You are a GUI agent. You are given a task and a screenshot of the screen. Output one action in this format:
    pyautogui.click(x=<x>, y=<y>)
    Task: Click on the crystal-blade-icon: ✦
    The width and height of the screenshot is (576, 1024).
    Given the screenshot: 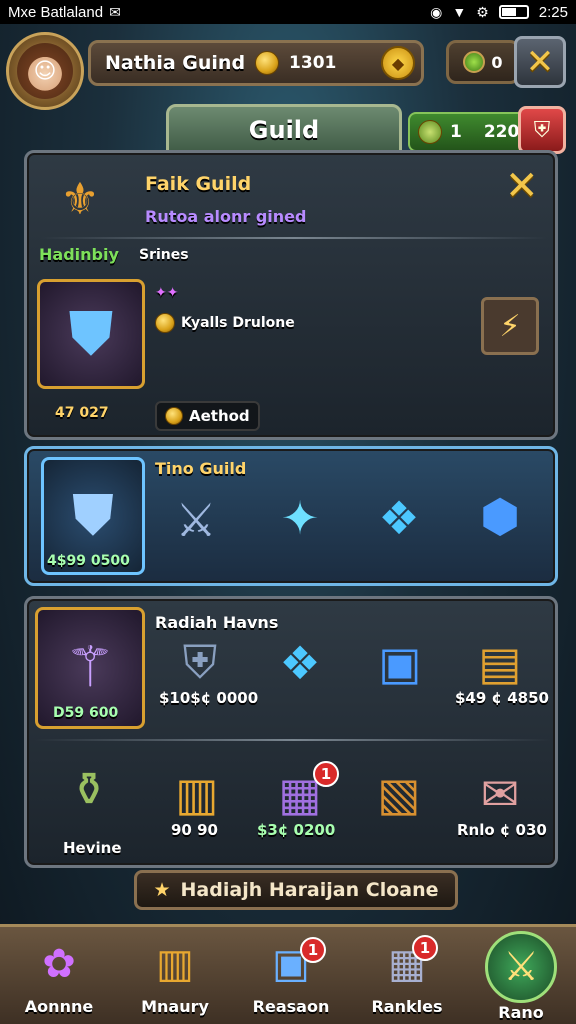 What is the action you would take?
    pyautogui.click(x=300, y=518)
    